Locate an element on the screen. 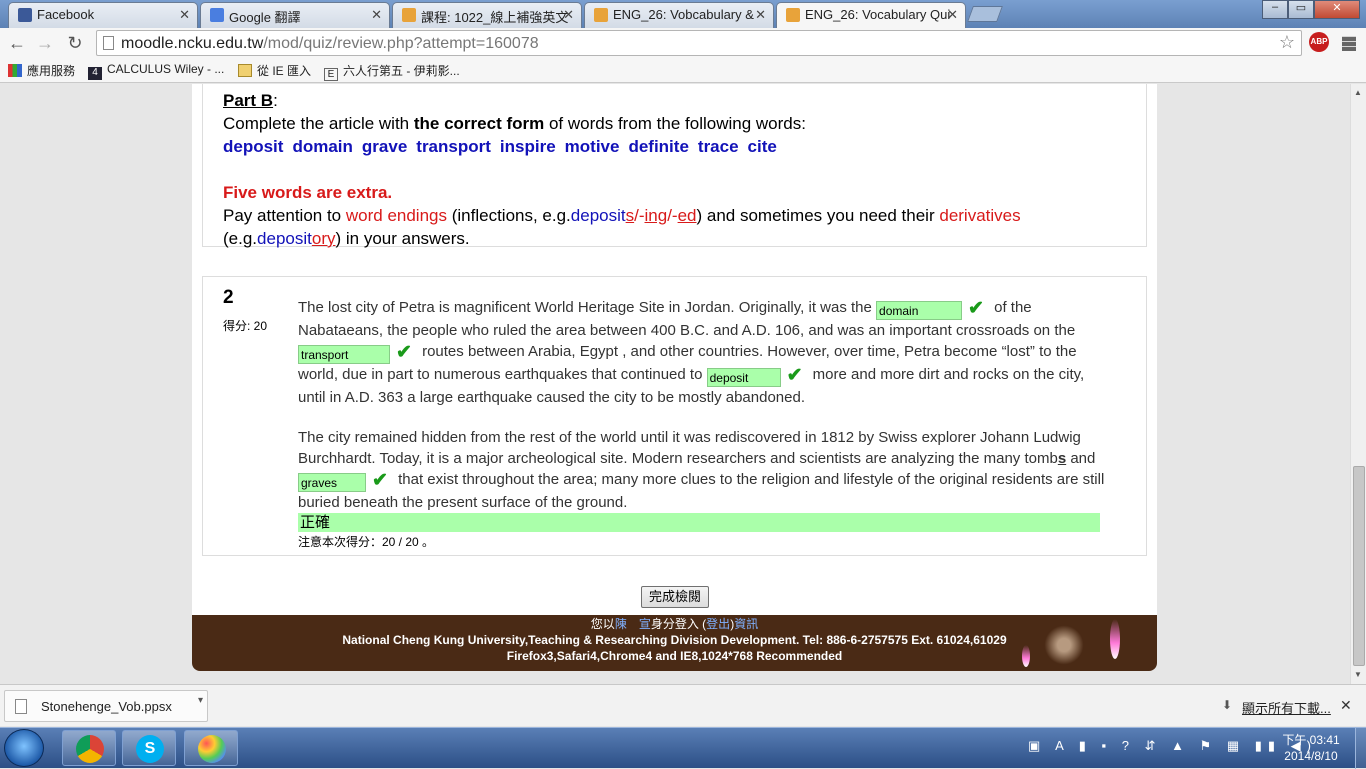  vocab-word: transport is located at coordinates (453, 146).